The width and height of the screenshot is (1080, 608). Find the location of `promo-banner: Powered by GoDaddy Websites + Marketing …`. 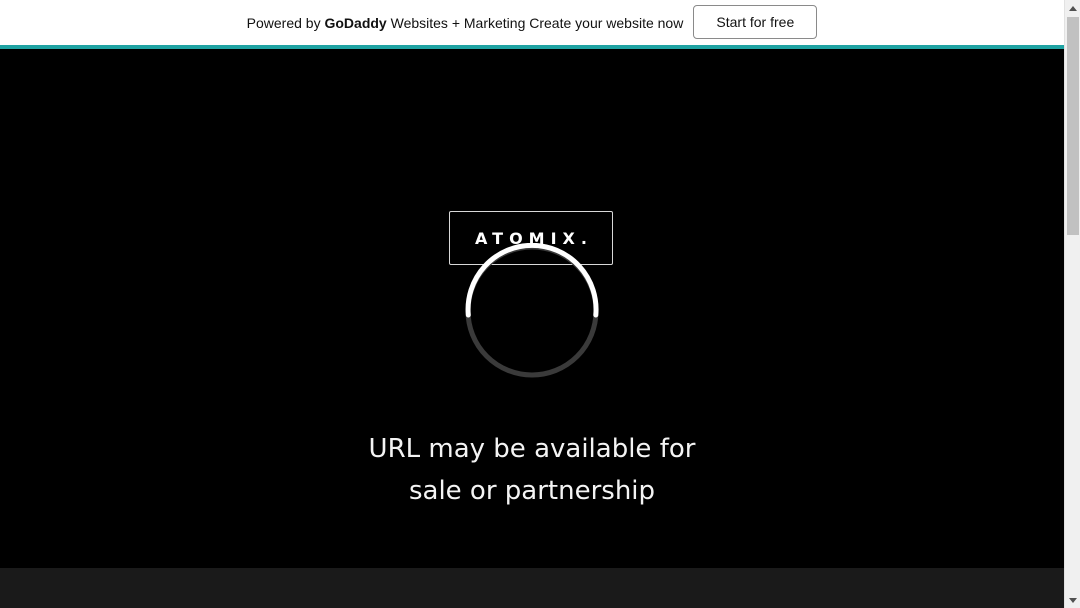

promo-banner: Powered by GoDaddy Websites + Marketing … is located at coordinates (532, 22).